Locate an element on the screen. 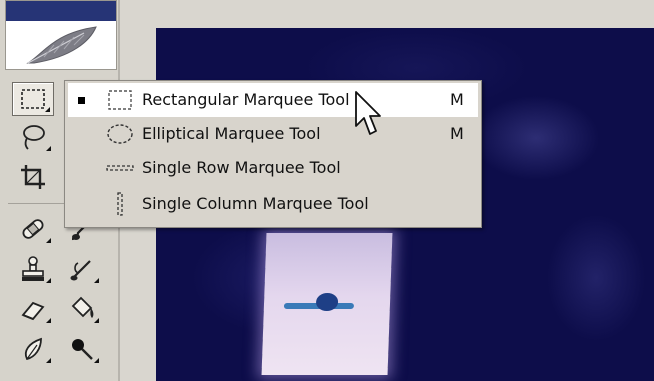 The image size is (654, 381). dodge-icon is located at coordinates (82, 349).